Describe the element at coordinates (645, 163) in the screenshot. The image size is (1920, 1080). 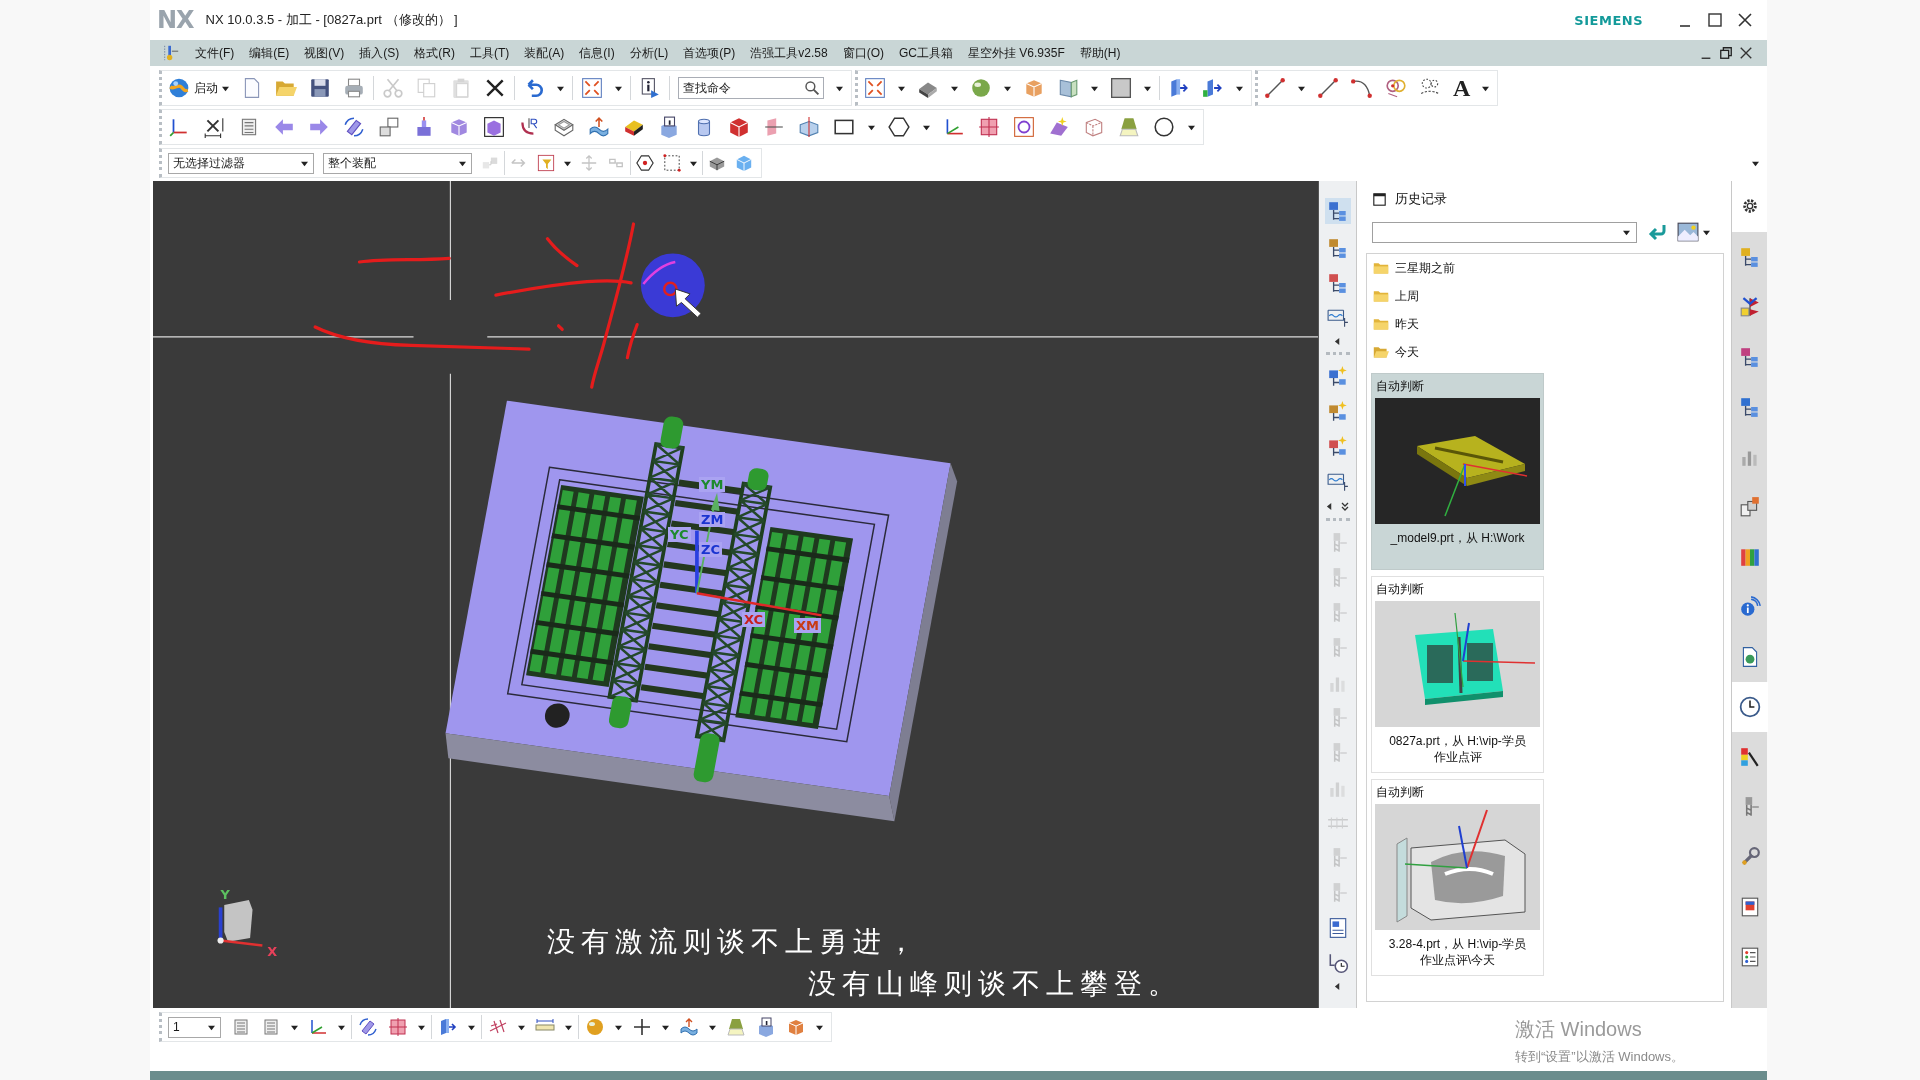
I see `hexagon-point-icon` at that location.